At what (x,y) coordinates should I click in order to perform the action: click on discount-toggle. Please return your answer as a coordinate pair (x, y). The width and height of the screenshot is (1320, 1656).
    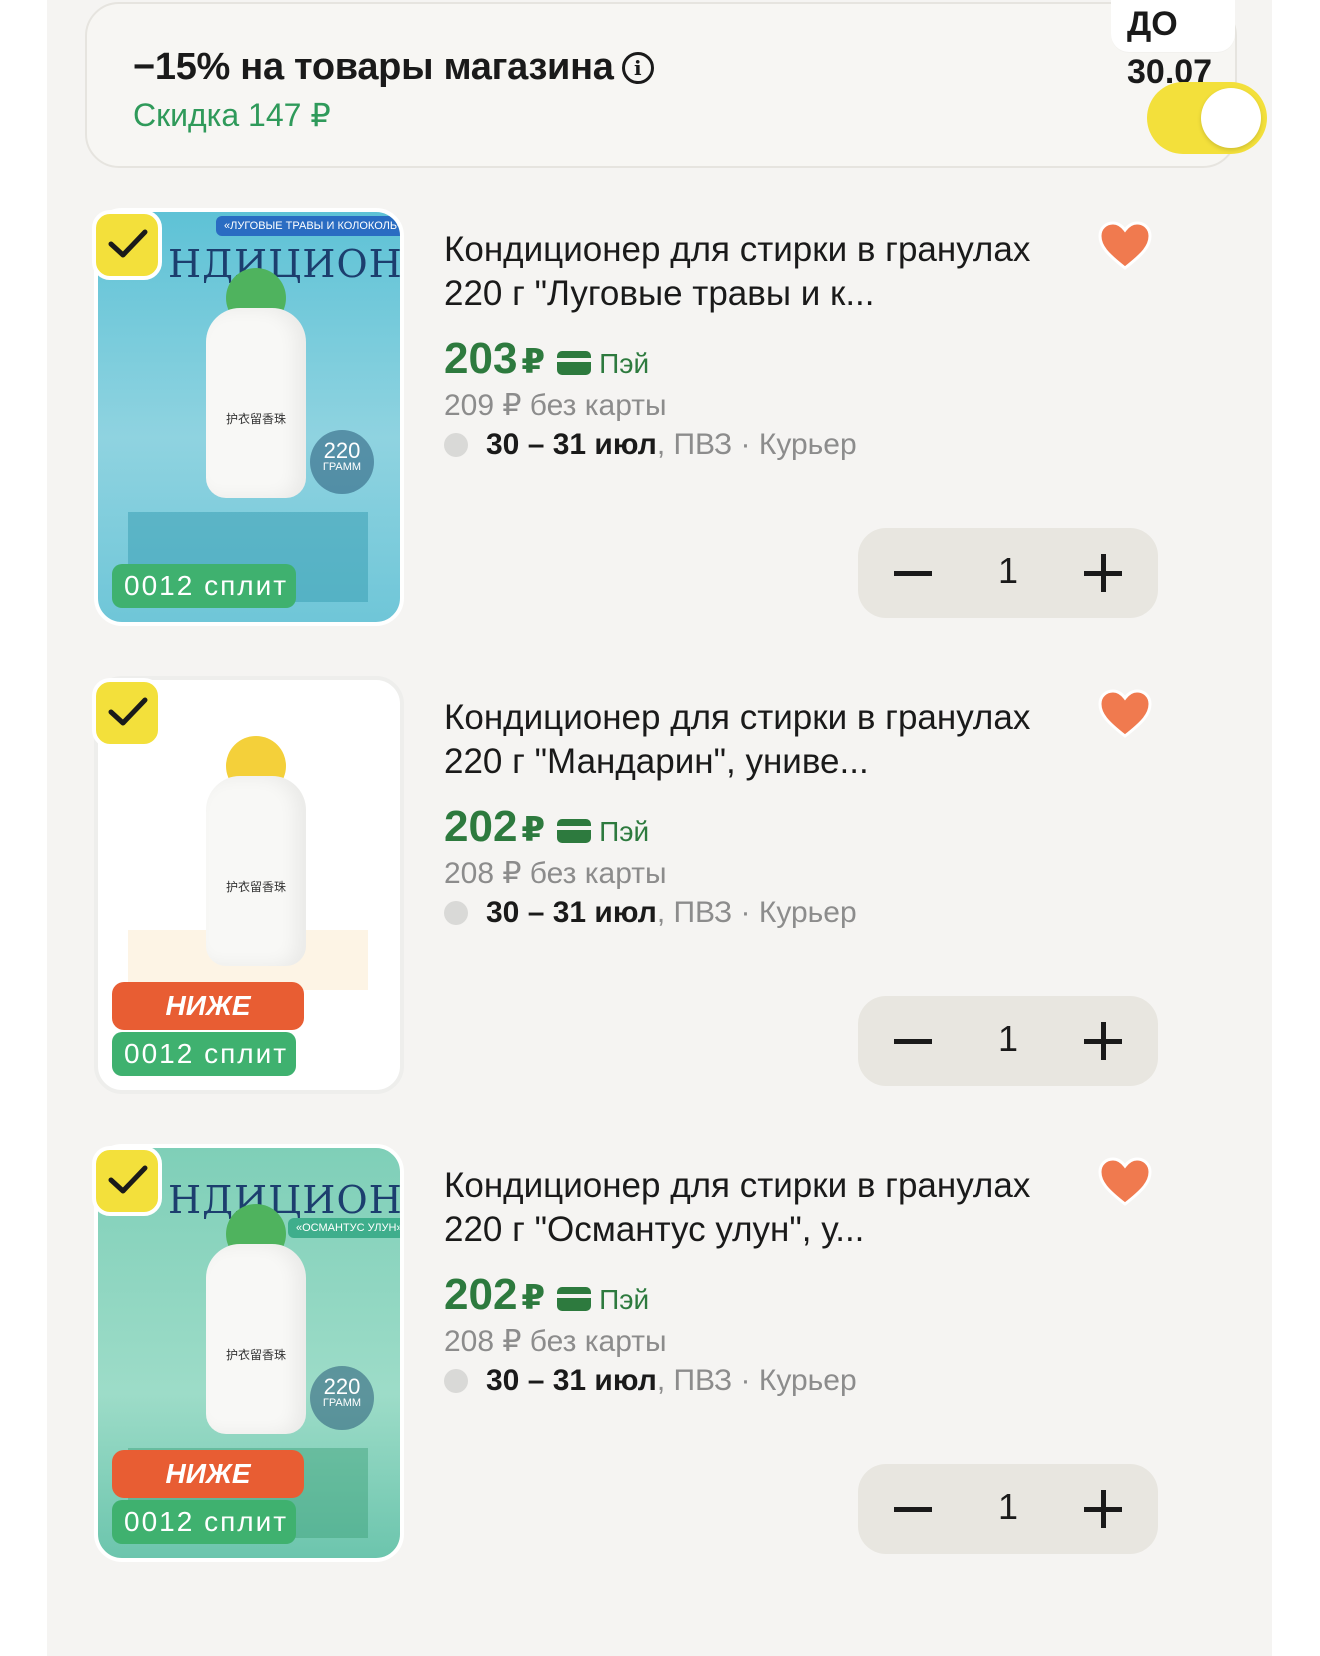
    Looking at the image, I should click on (1207, 118).